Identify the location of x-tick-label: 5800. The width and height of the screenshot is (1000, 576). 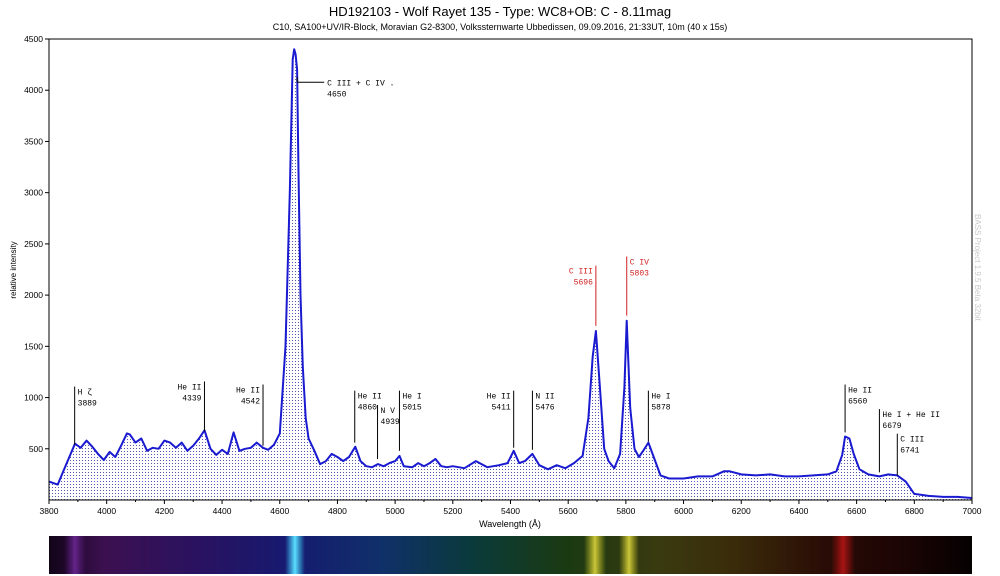
(625, 511).